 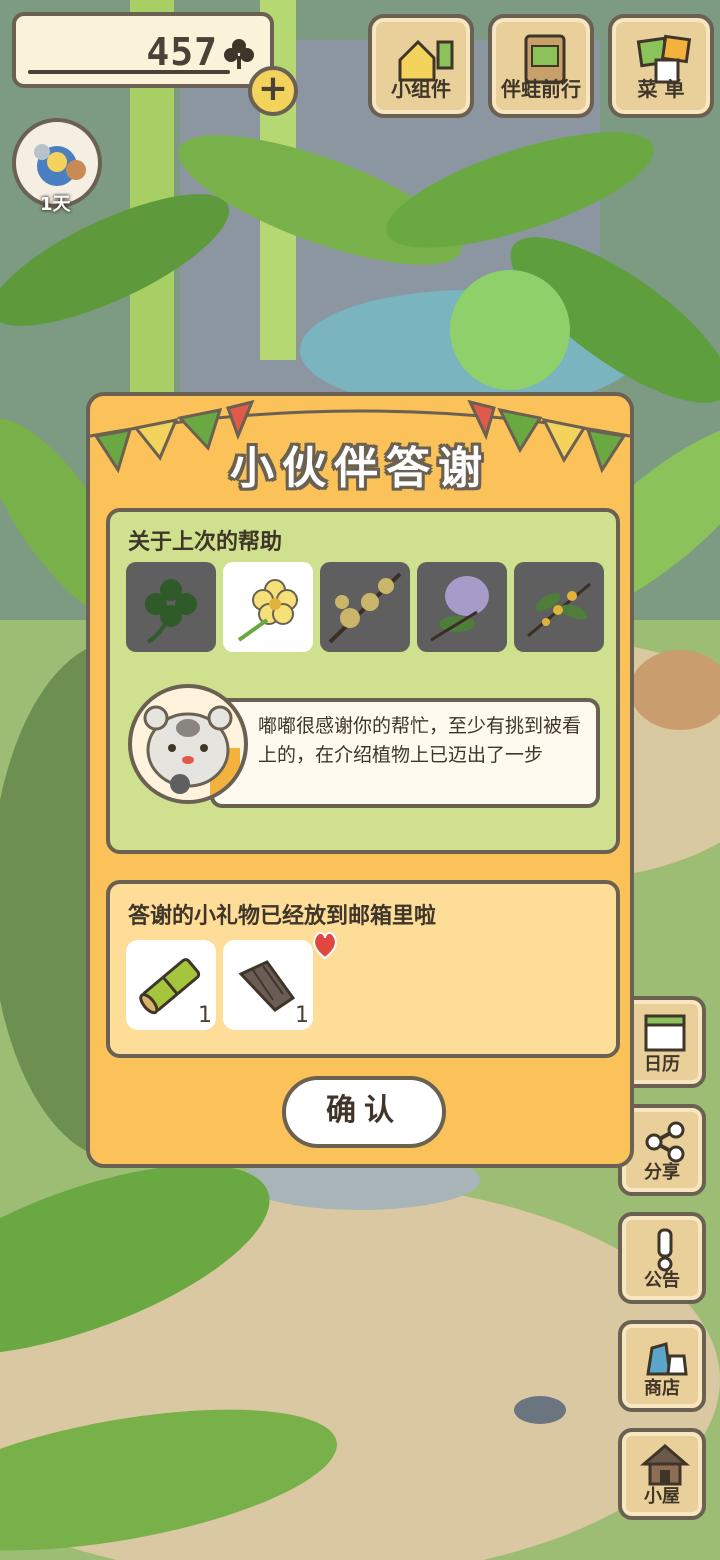 What do you see at coordinates (273, 91) in the screenshot?
I see `add-clover-button: +` at bounding box center [273, 91].